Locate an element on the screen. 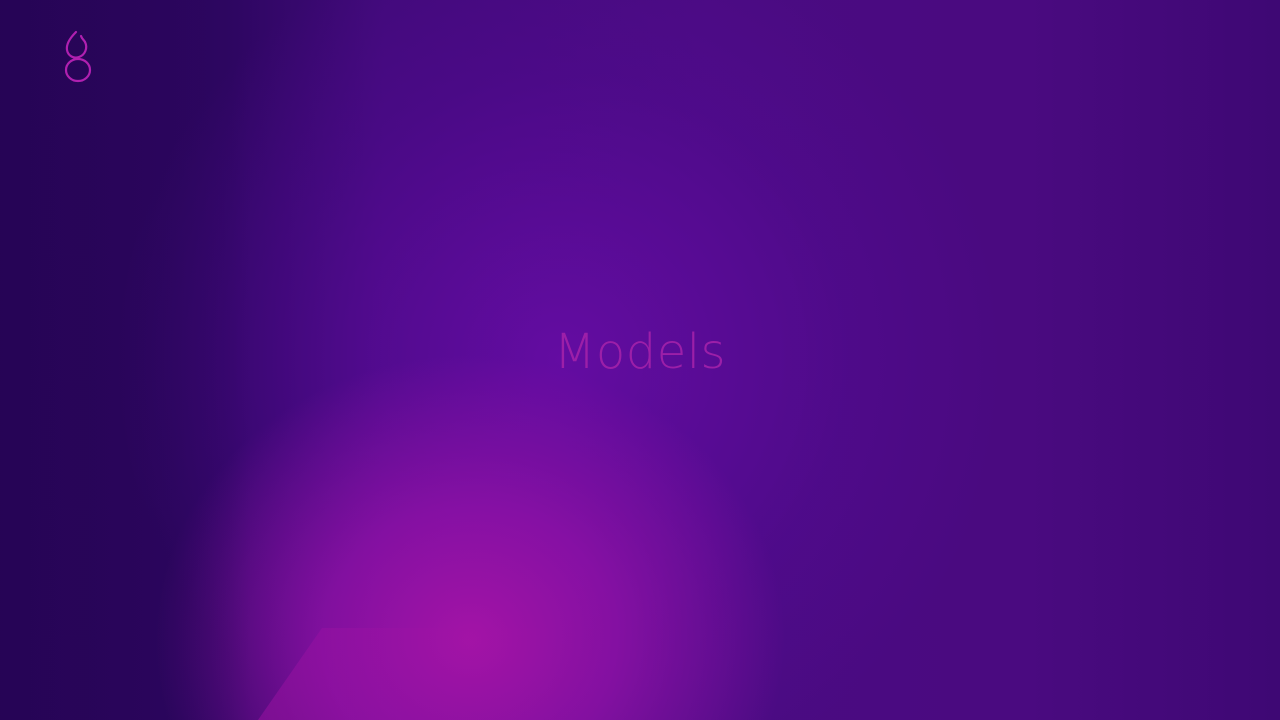  brand-logo-icon is located at coordinates (78, 56).